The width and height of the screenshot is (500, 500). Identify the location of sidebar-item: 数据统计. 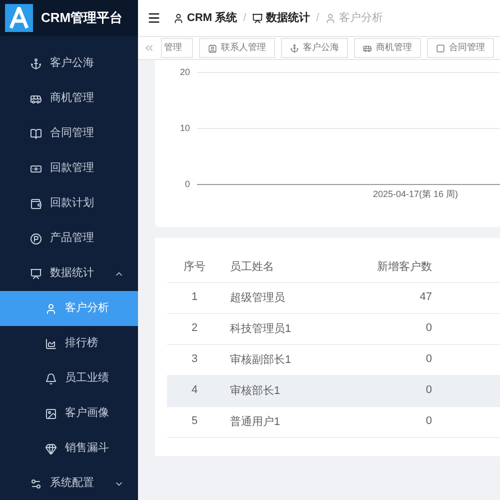
(69, 273).